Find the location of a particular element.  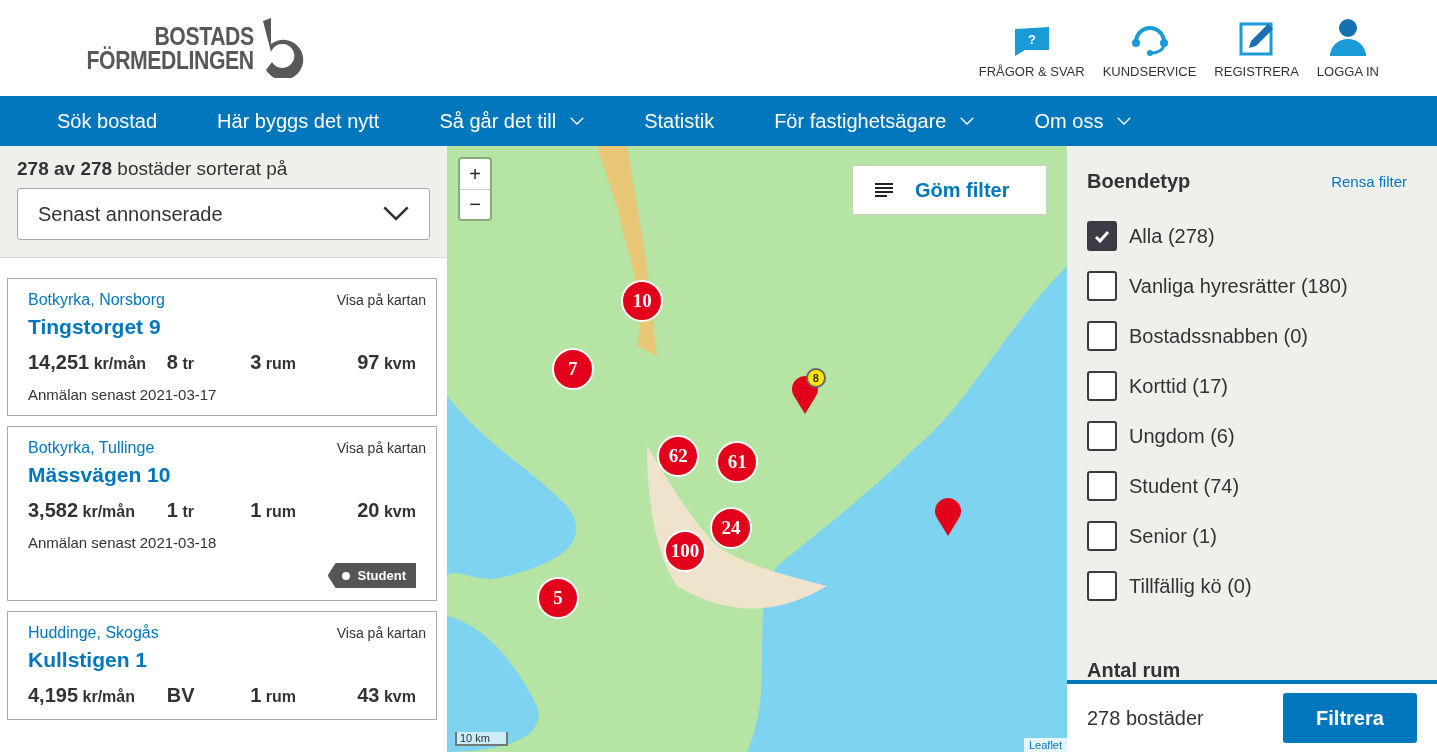

zoom-out-button: − is located at coordinates (475, 204).